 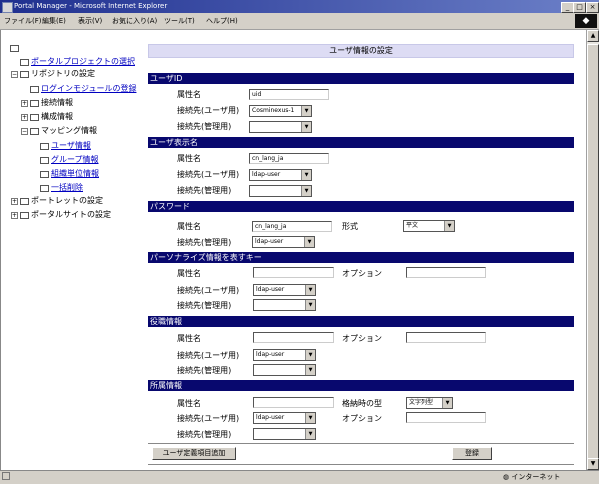 What do you see at coordinates (57, 102) in the screenshot?
I see `tree-item-connection: 接続情報` at bounding box center [57, 102].